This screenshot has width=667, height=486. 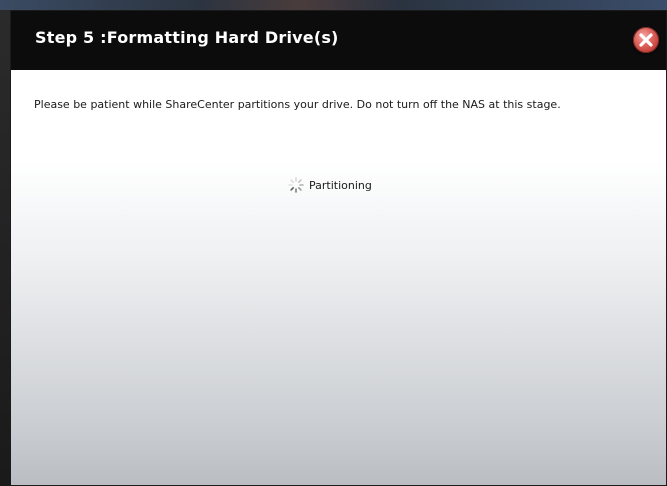 I want to click on progress-status: Partitioning, so click(x=329, y=185).